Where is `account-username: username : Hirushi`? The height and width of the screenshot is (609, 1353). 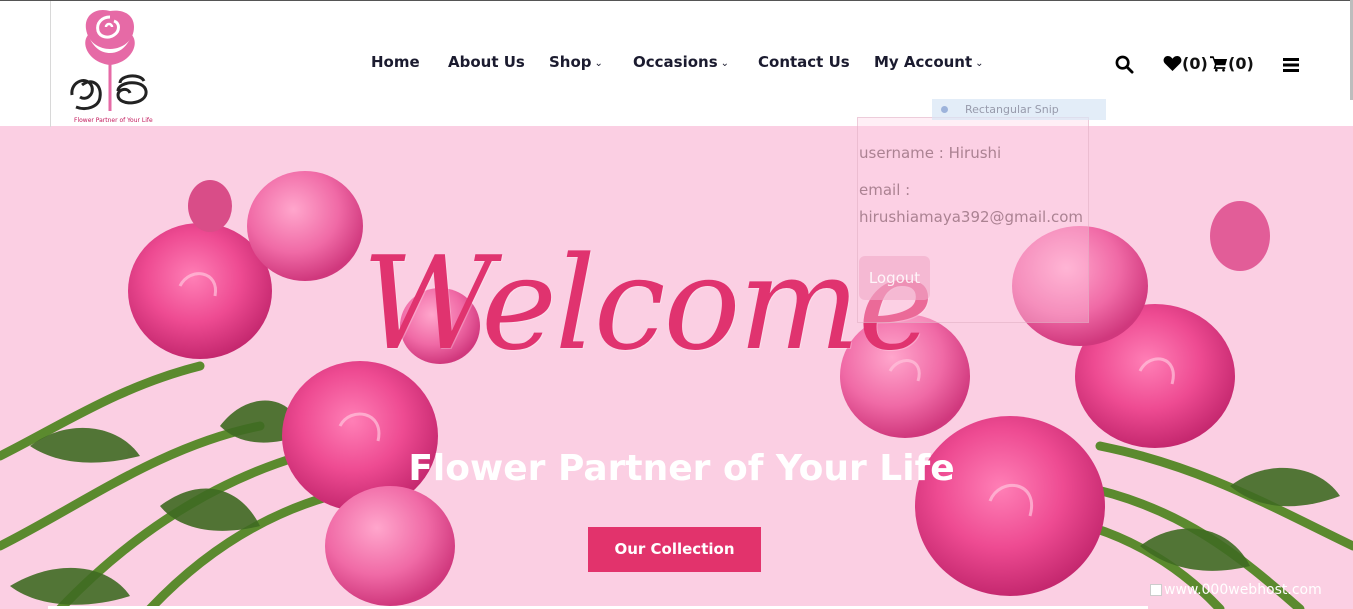 account-username: username : Hirushi is located at coordinates (930, 153).